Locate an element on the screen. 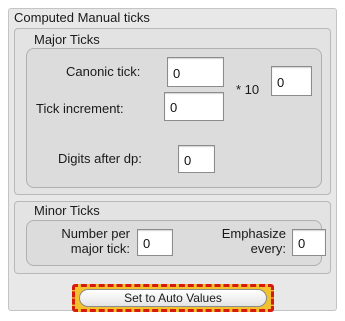 The image size is (345, 321). digits-after-dp-label: Digits after dp: is located at coordinates (100, 158).